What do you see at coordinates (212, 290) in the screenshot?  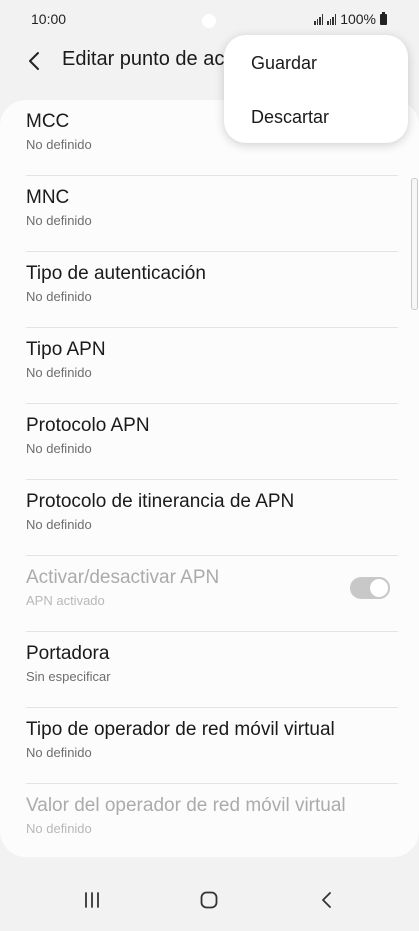 I see `list-item-auth-type: Tipo de autenticación No definido` at bounding box center [212, 290].